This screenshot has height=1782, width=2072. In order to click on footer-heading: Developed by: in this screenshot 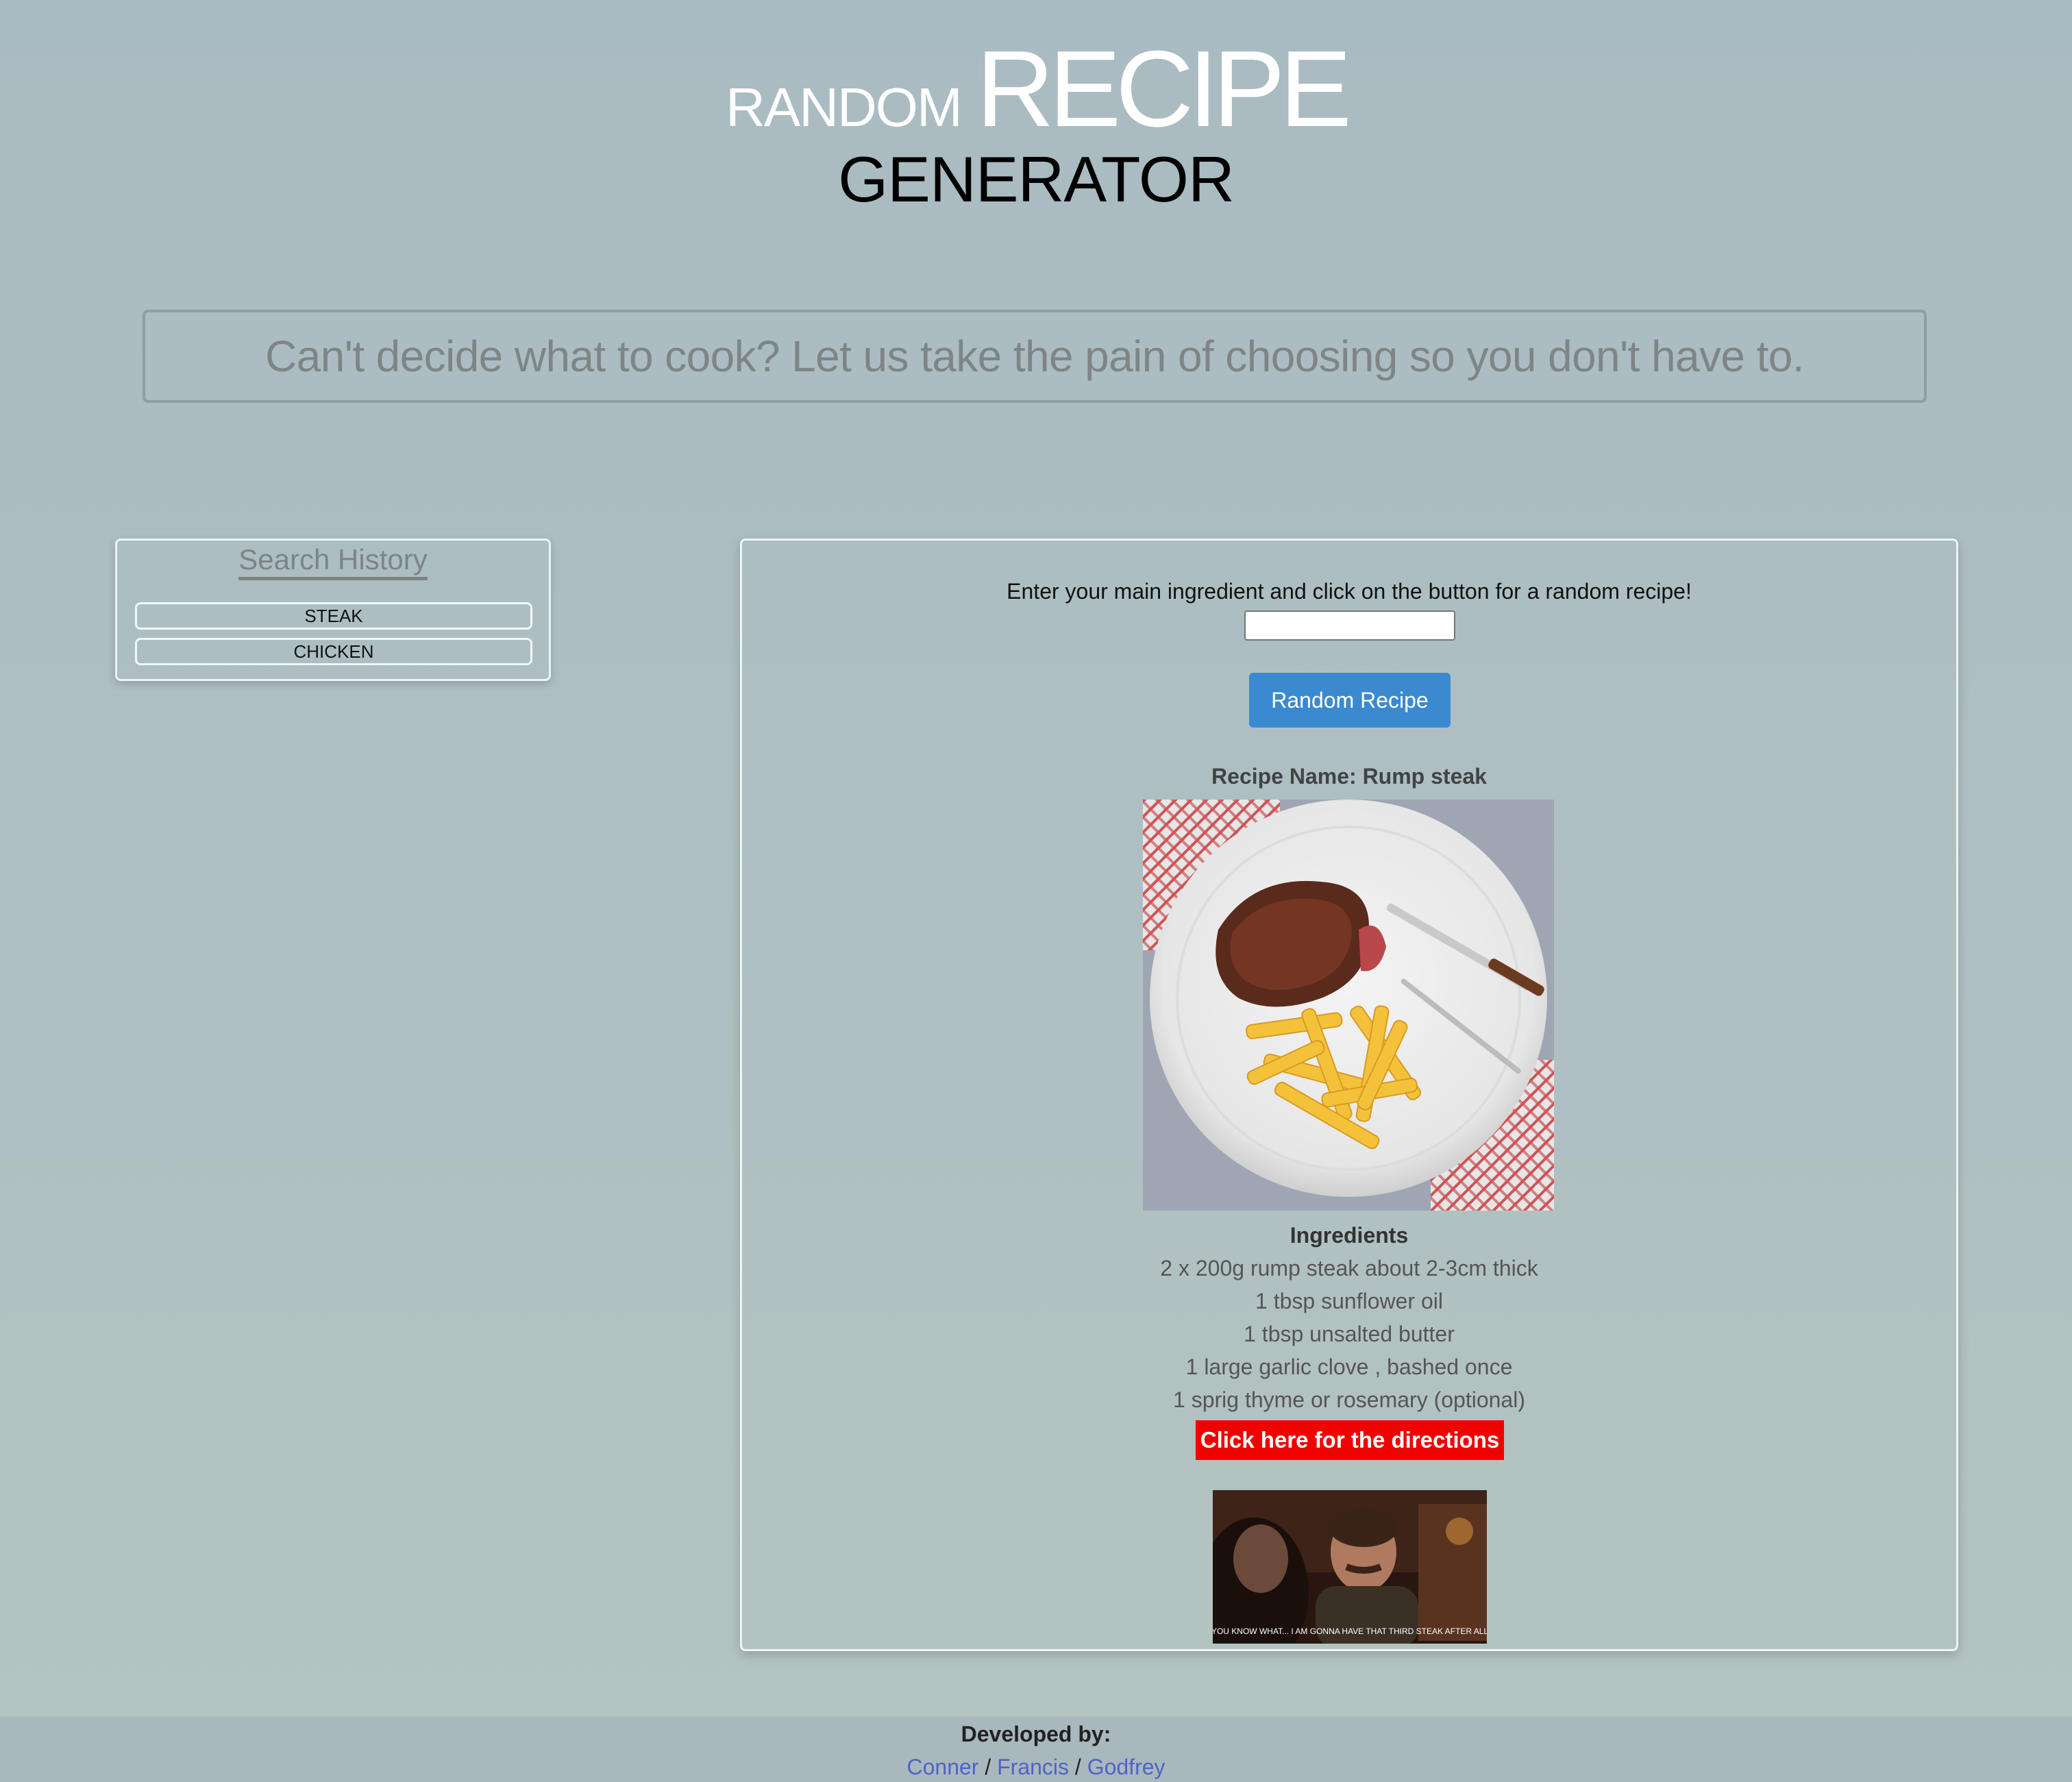, I will do `click(1036, 1734)`.